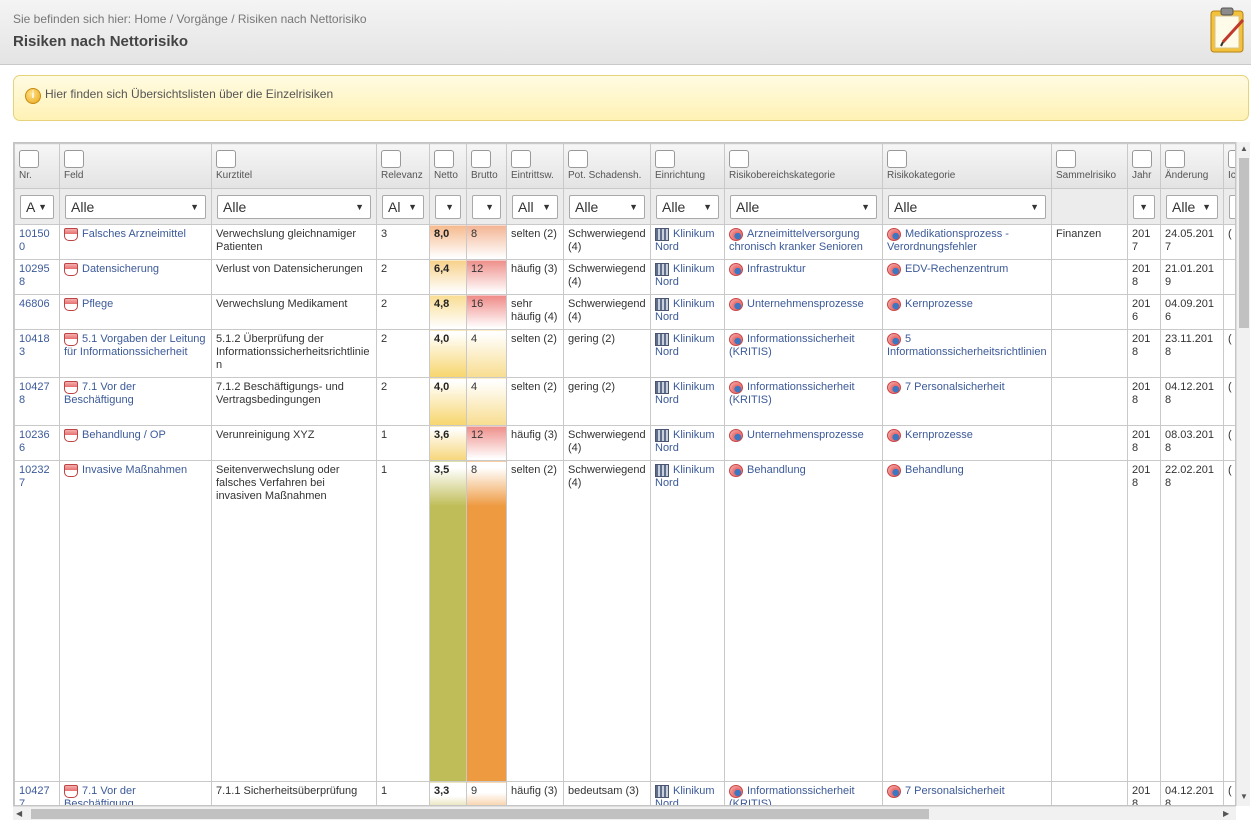 The image size is (1251, 821). What do you see at coordinates (1192, 166) in the screenshot?
I see `column-header-aenderung: Änderung` at bounding box center [1192, 166].